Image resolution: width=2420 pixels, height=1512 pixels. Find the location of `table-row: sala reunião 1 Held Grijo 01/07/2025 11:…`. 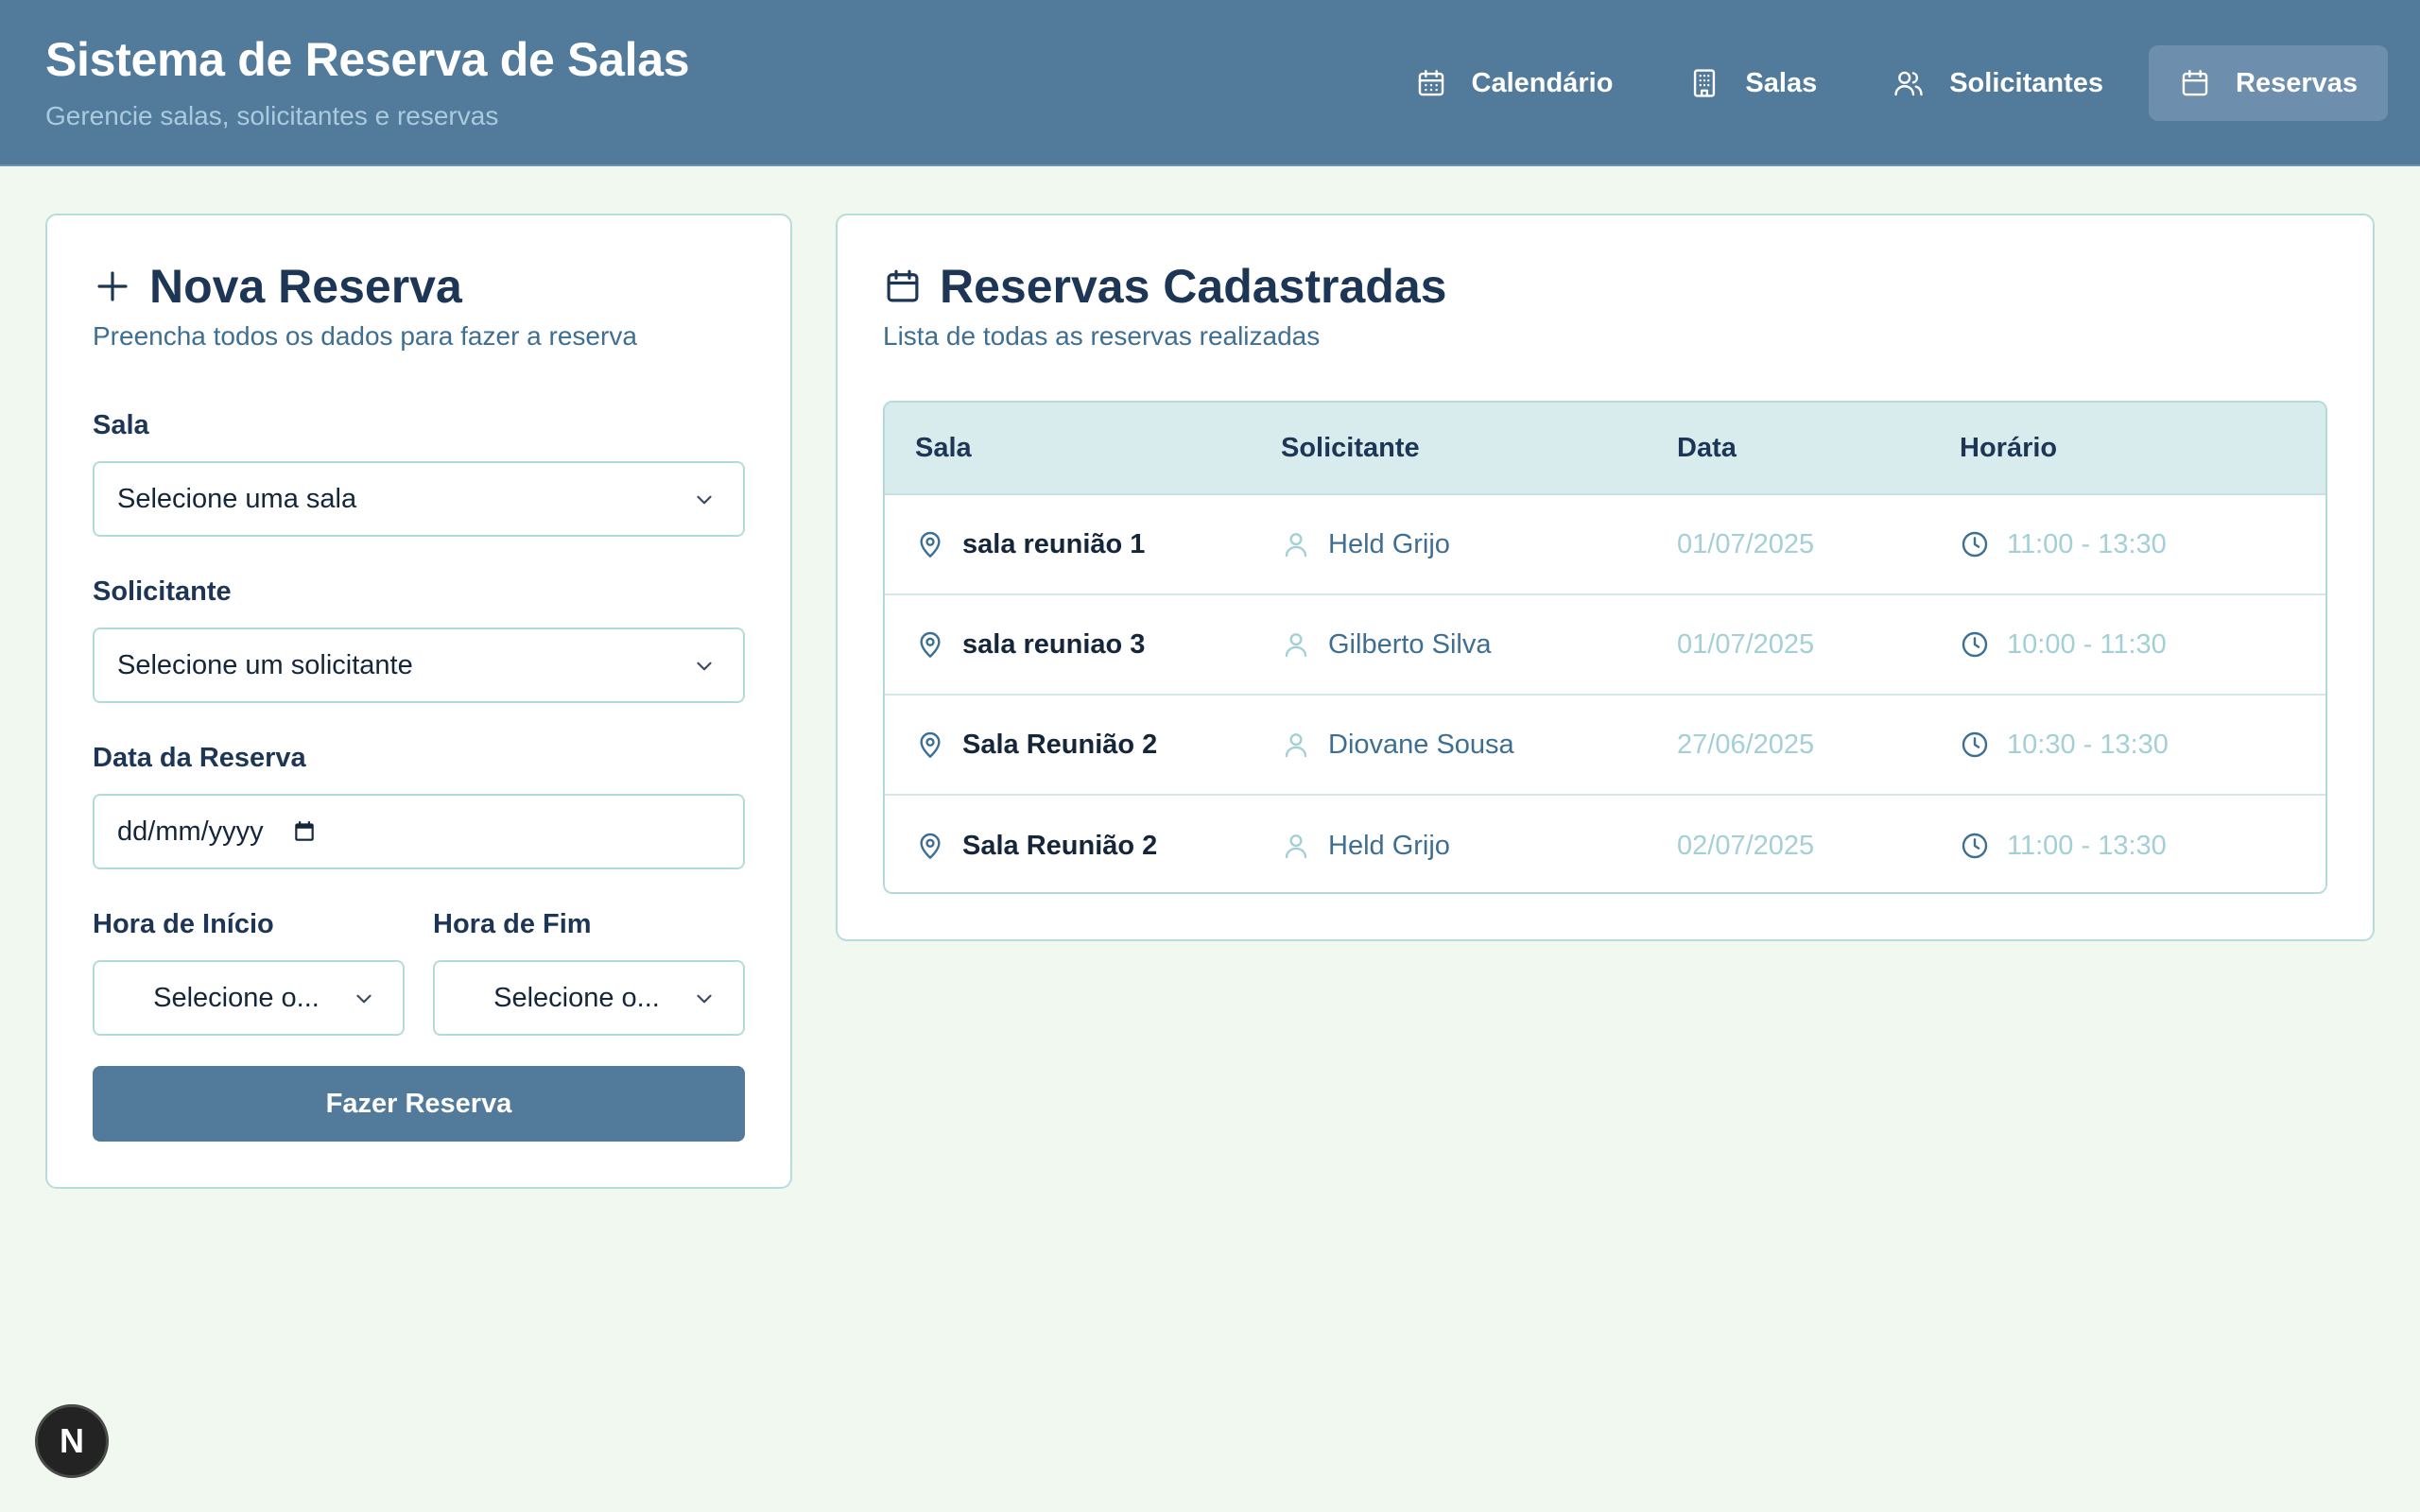

table-row: sala reunião 1 Held Grijo 01/07/2025 11:… is located at coordinates (1605, 545).